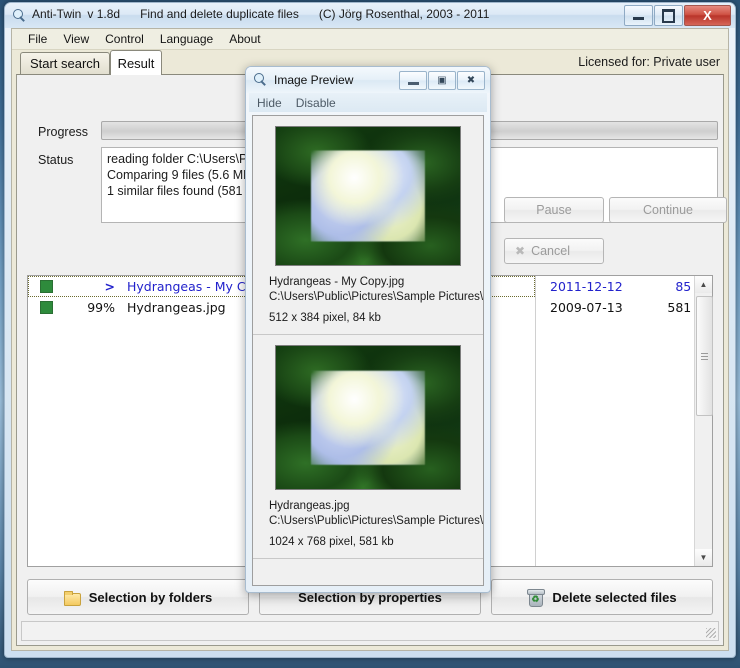  Describe the element at coordinates (703, 284) in the screenshot. I see `scroll-up-arrow-icon: ▲` at that location.